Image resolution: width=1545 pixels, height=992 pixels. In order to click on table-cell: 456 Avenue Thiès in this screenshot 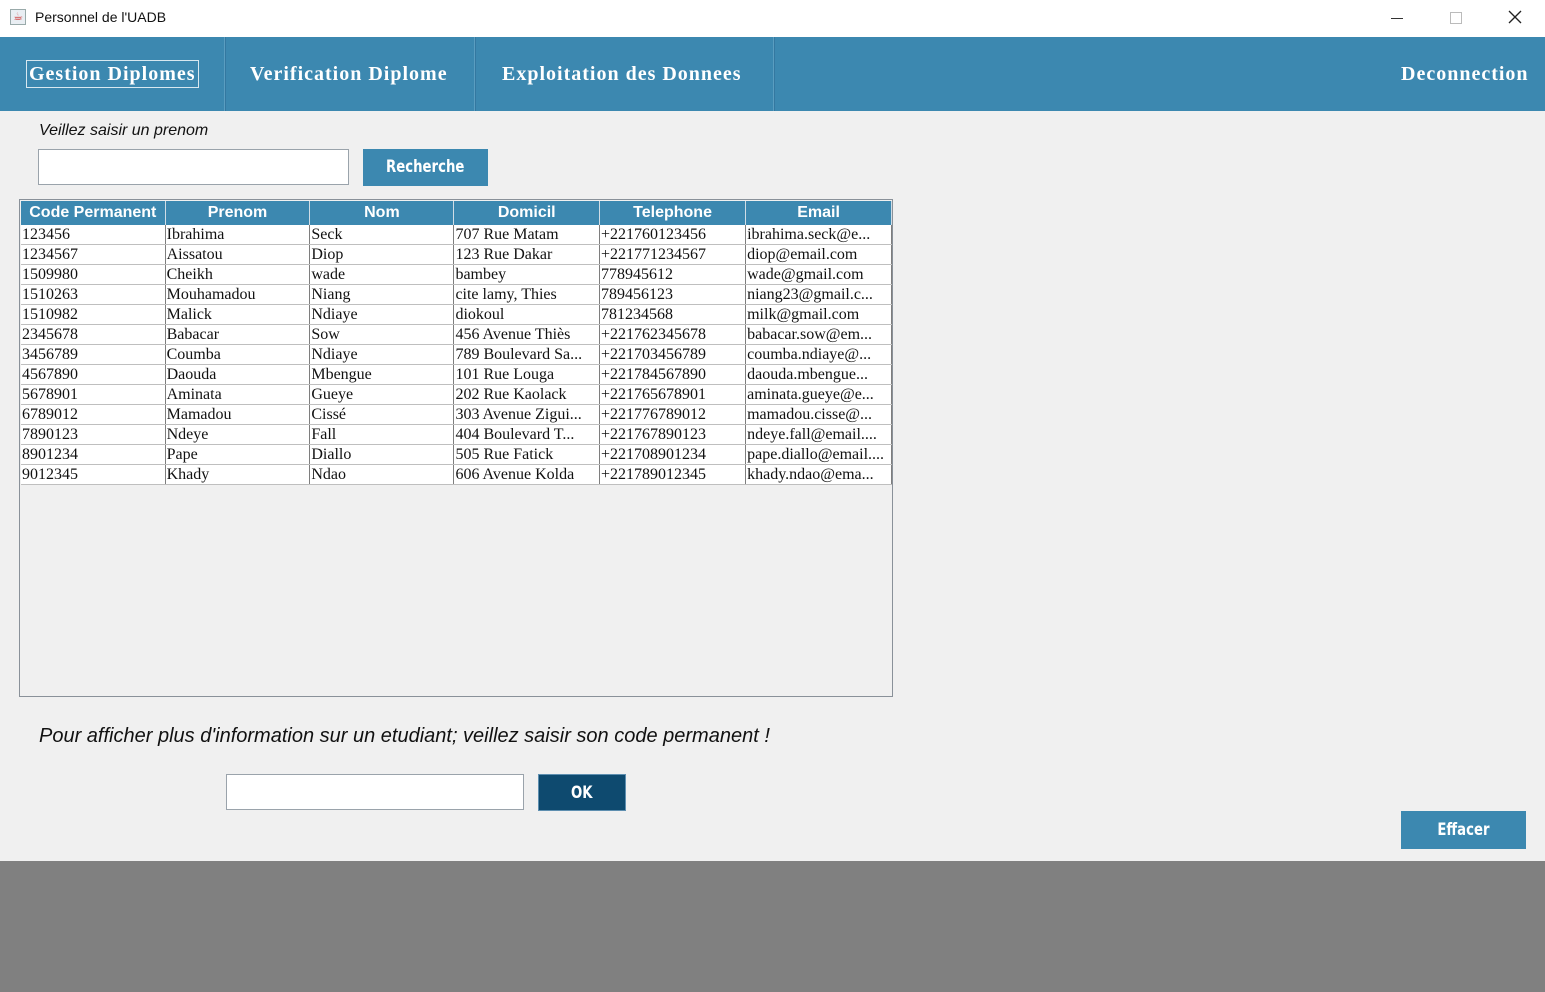, I will do `click(527, 334)`.